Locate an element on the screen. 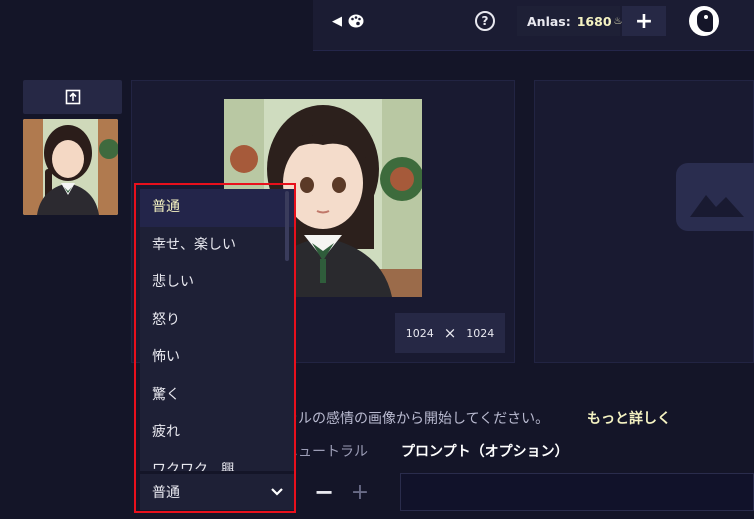  upload-button is located at coordinates (72, 97).